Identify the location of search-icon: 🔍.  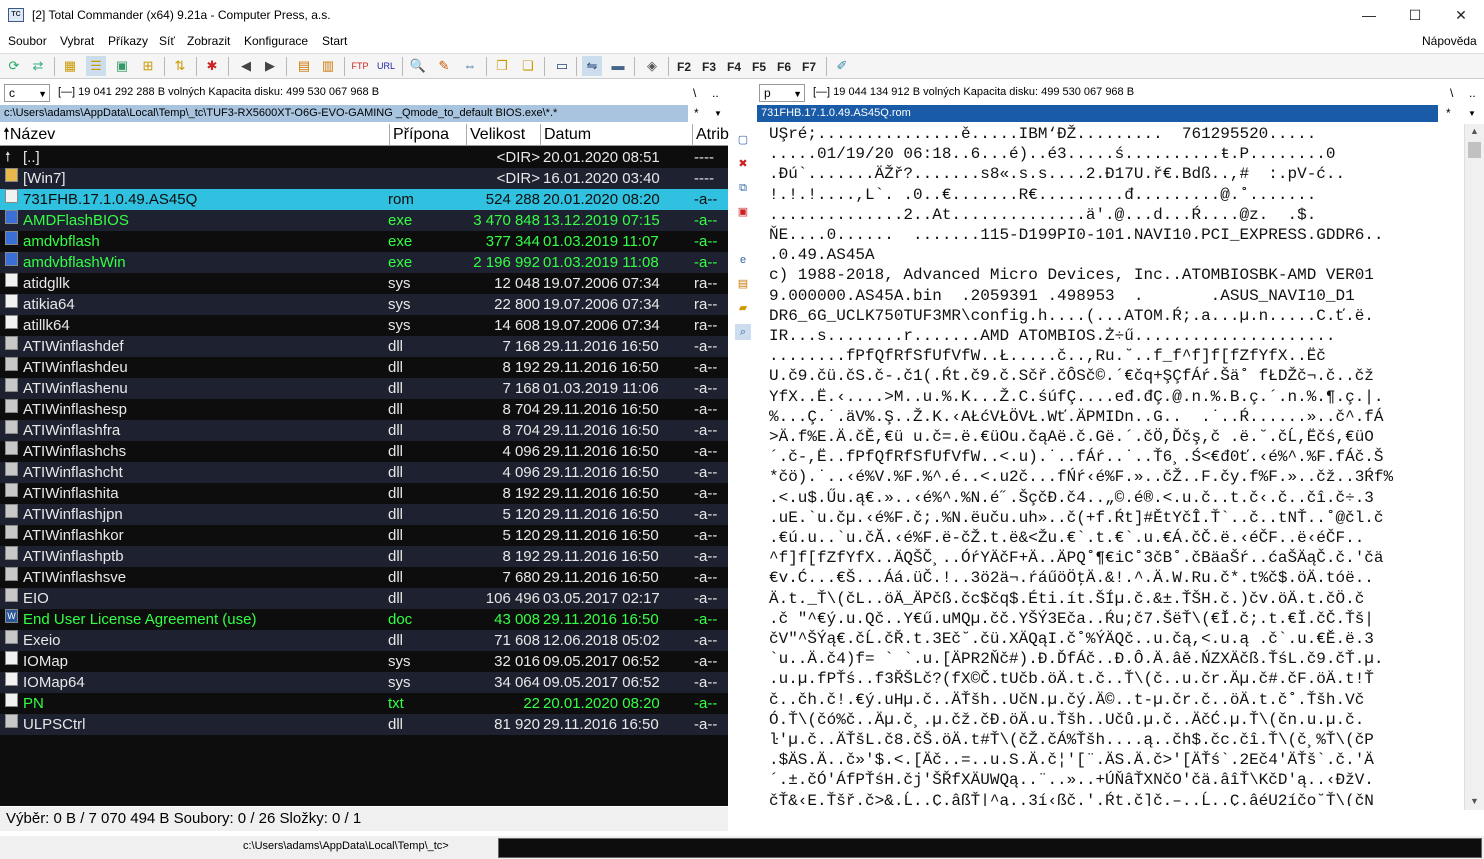
(418, 66).